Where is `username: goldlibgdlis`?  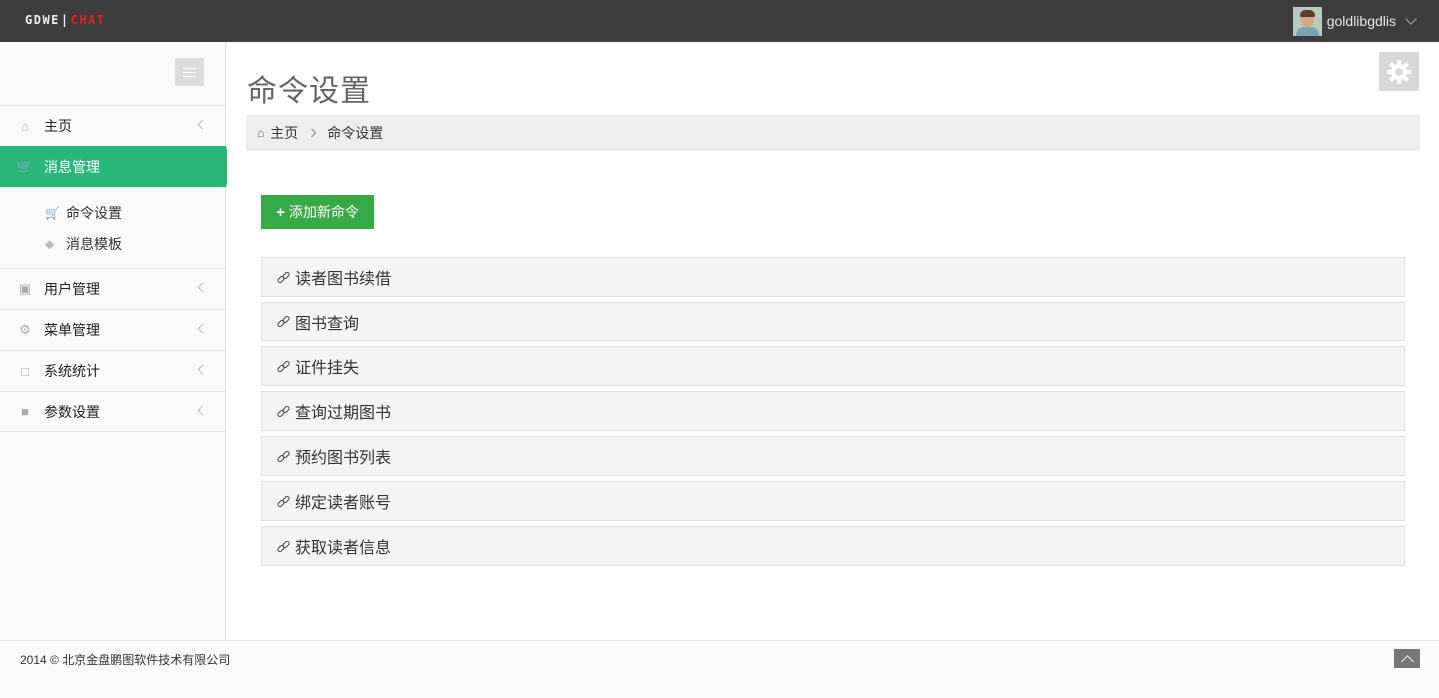
username: goldlibgdlis is located at coordinates (1361, 21).